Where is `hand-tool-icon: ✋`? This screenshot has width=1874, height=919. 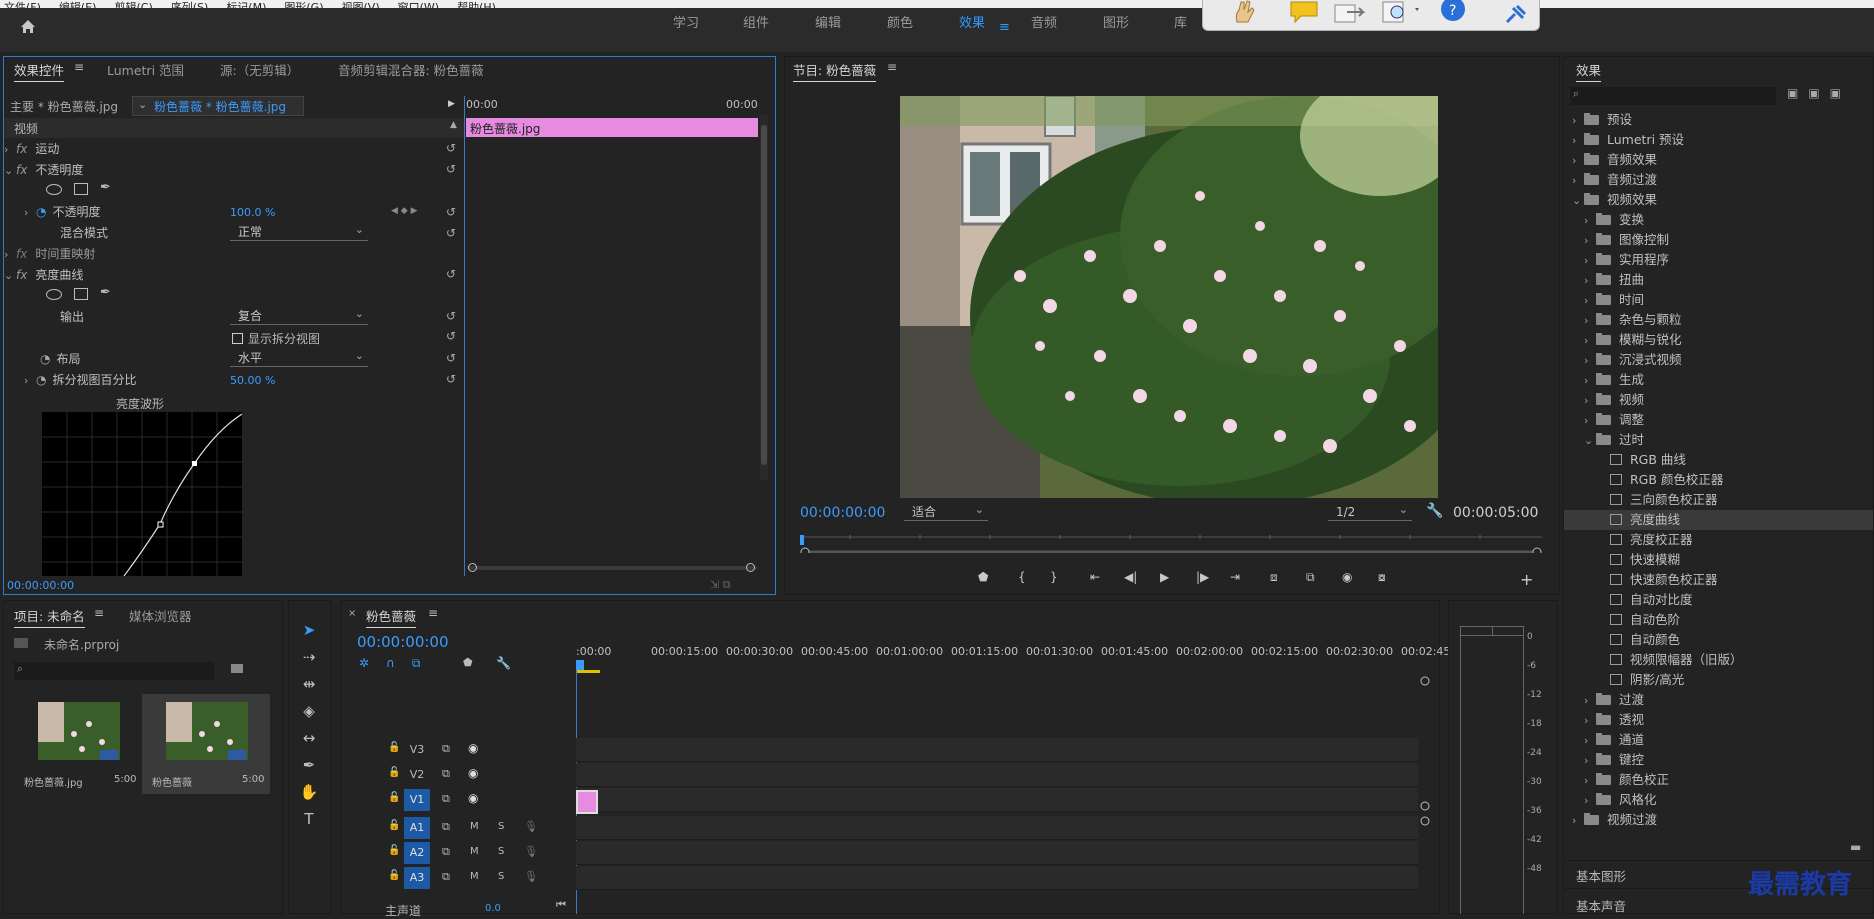 hand-tool-icon: ✋ is located at coordinates (309, 792).